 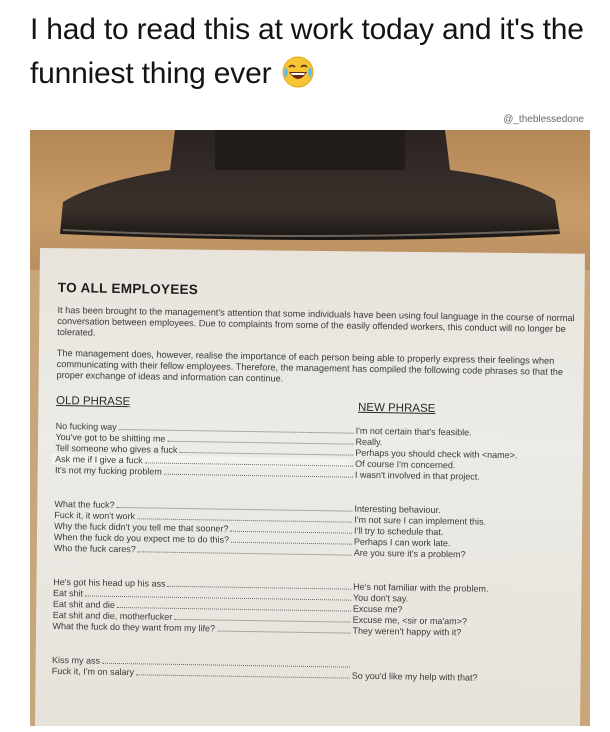 I want to click on new-phrase: Are you sure it's a problem?, so click(x=409, y=553).